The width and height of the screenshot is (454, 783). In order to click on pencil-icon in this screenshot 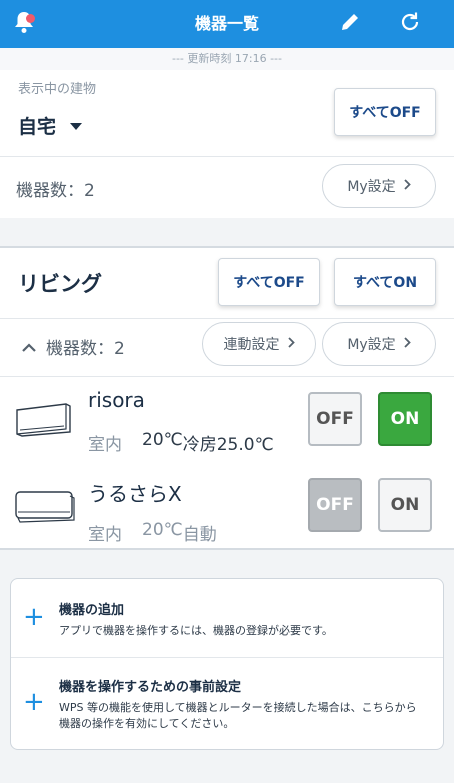, I will do `click(350, 24)`.